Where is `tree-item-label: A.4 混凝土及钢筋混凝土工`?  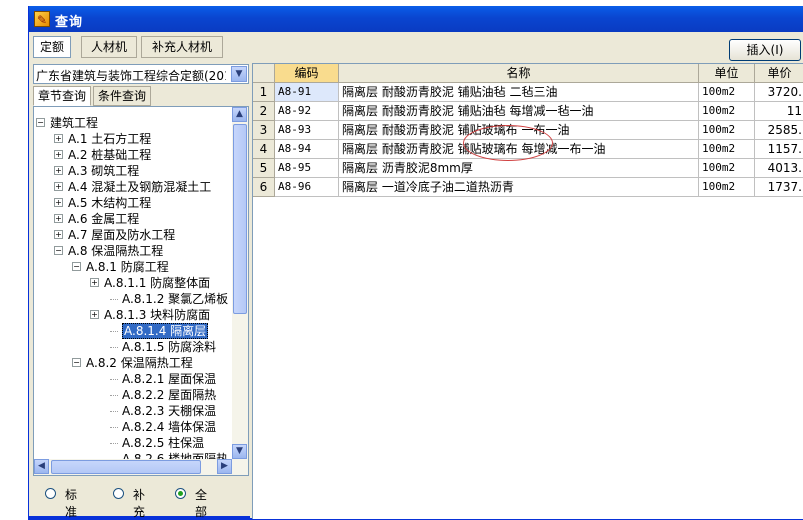 tree-item-label: A.4 混凝土及钢筋混凝土工 is located at coordinates (140, 187).